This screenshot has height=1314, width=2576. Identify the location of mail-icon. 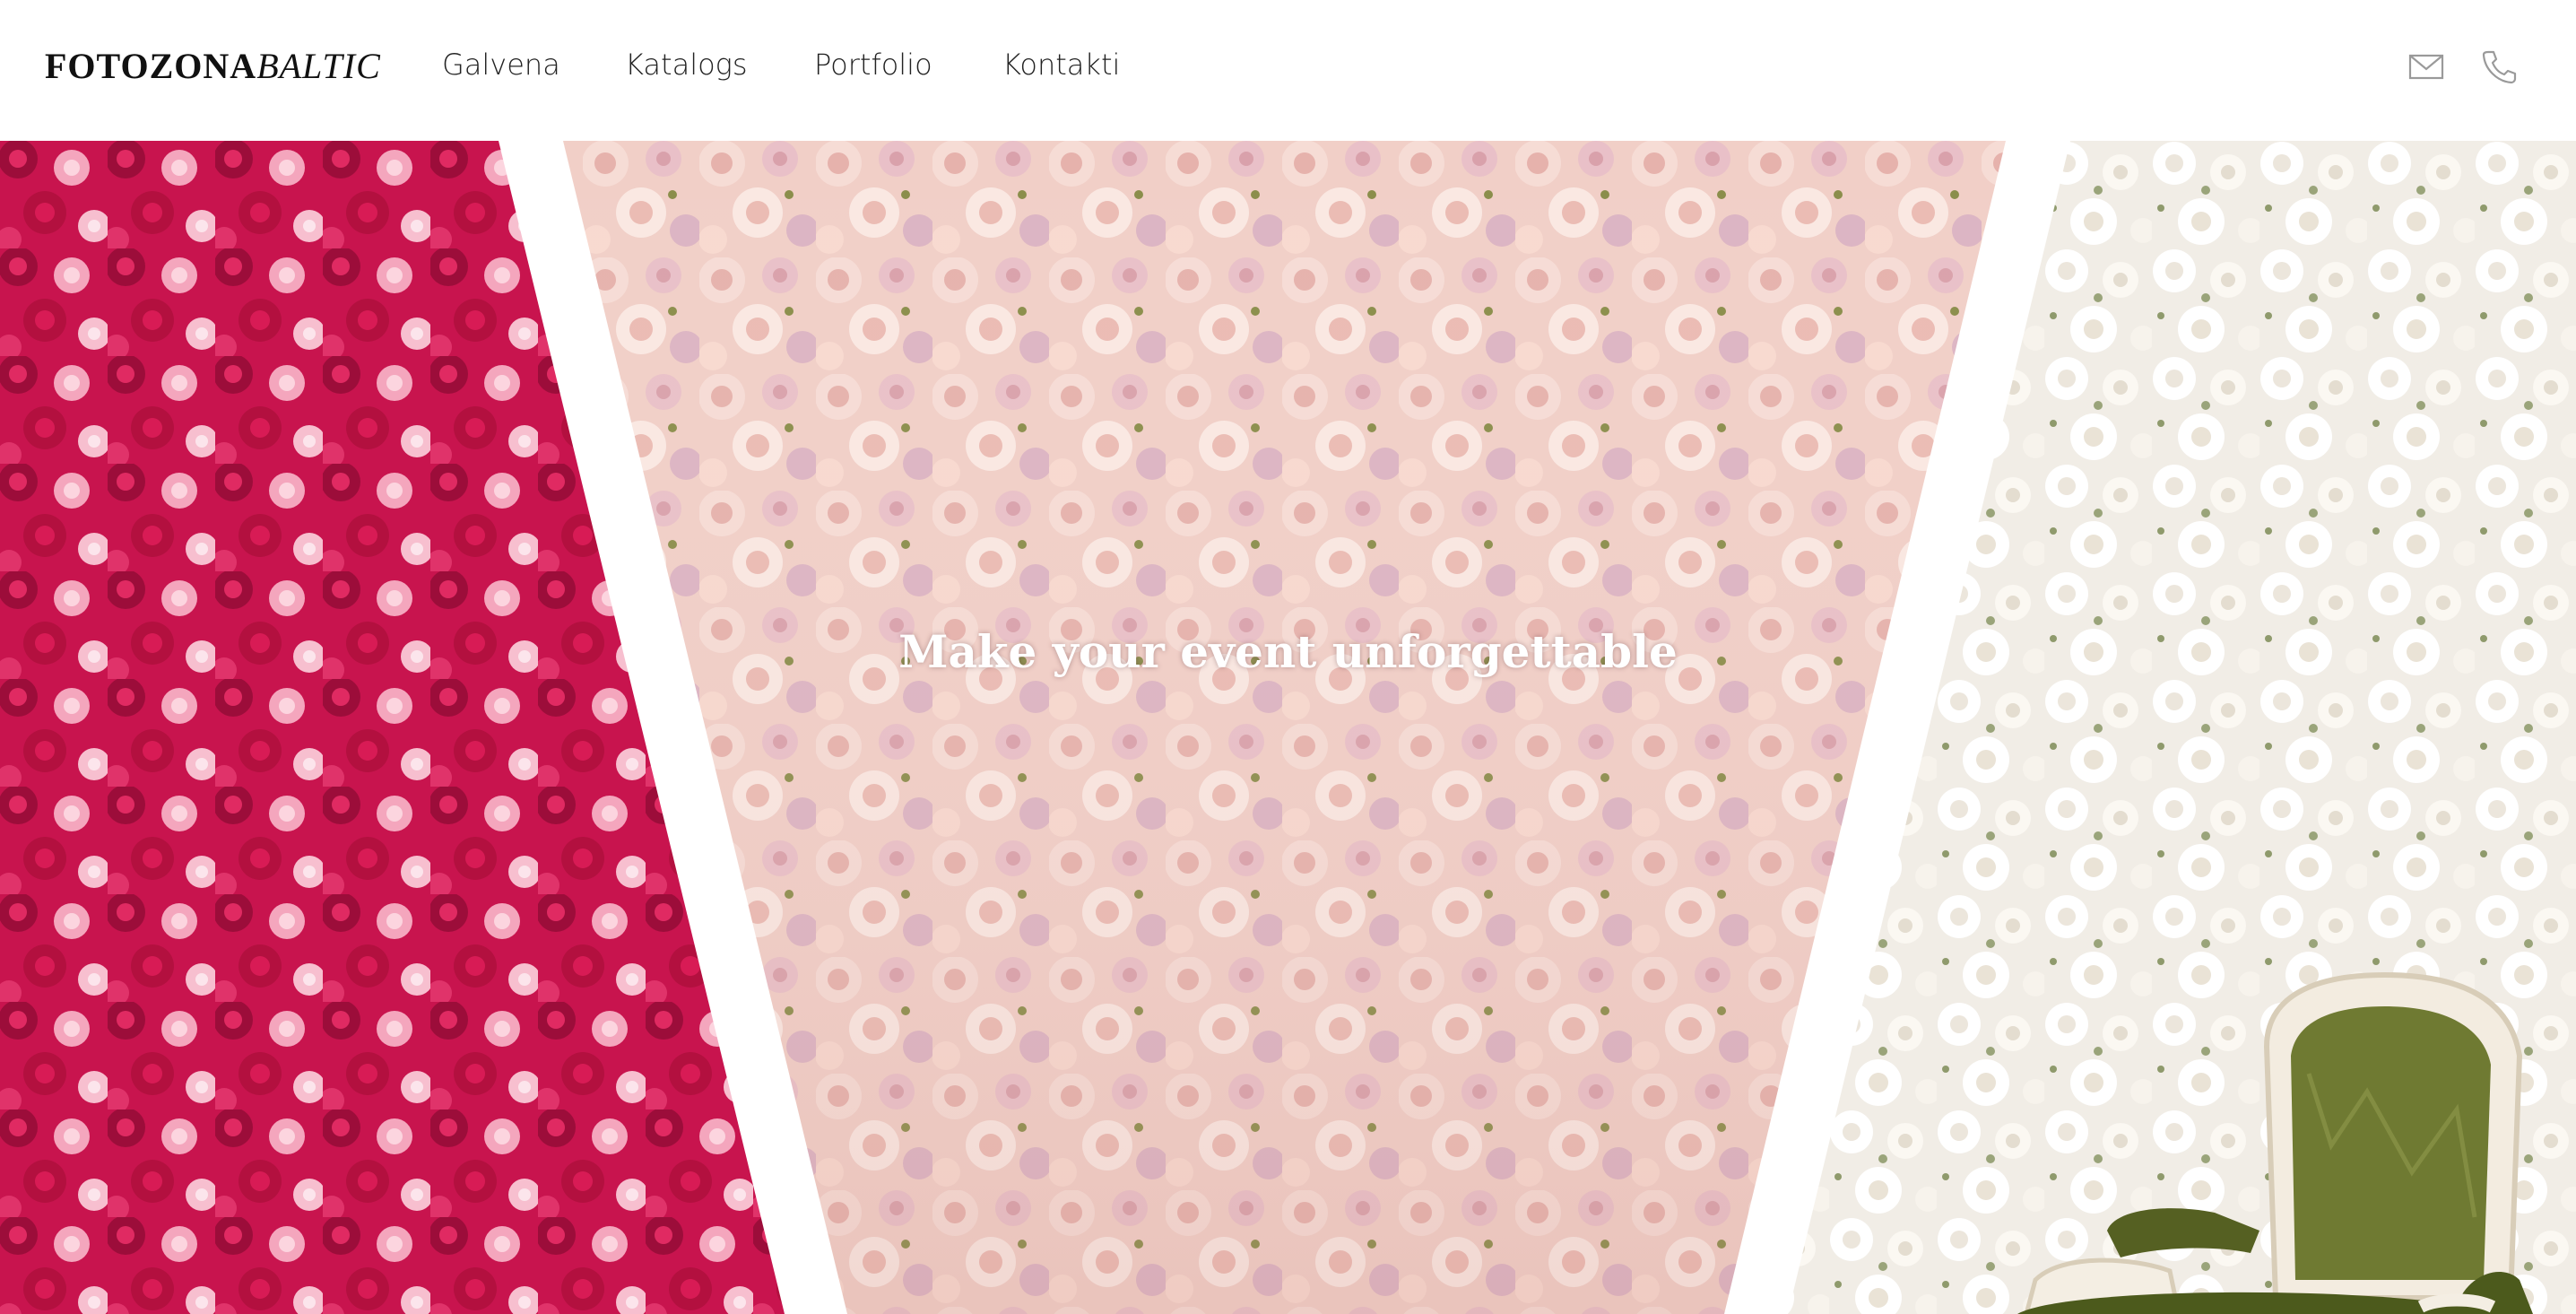
(2426, 66).